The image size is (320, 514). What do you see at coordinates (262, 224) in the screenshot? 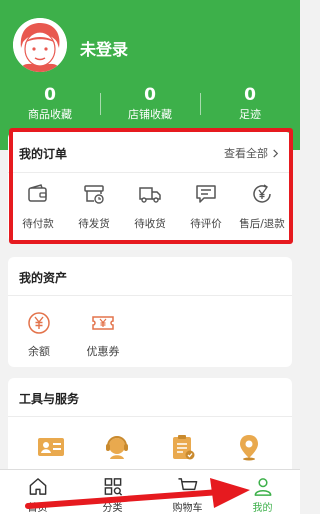
I see `order-label: 售后/退款` at bounding box center [262, 224].